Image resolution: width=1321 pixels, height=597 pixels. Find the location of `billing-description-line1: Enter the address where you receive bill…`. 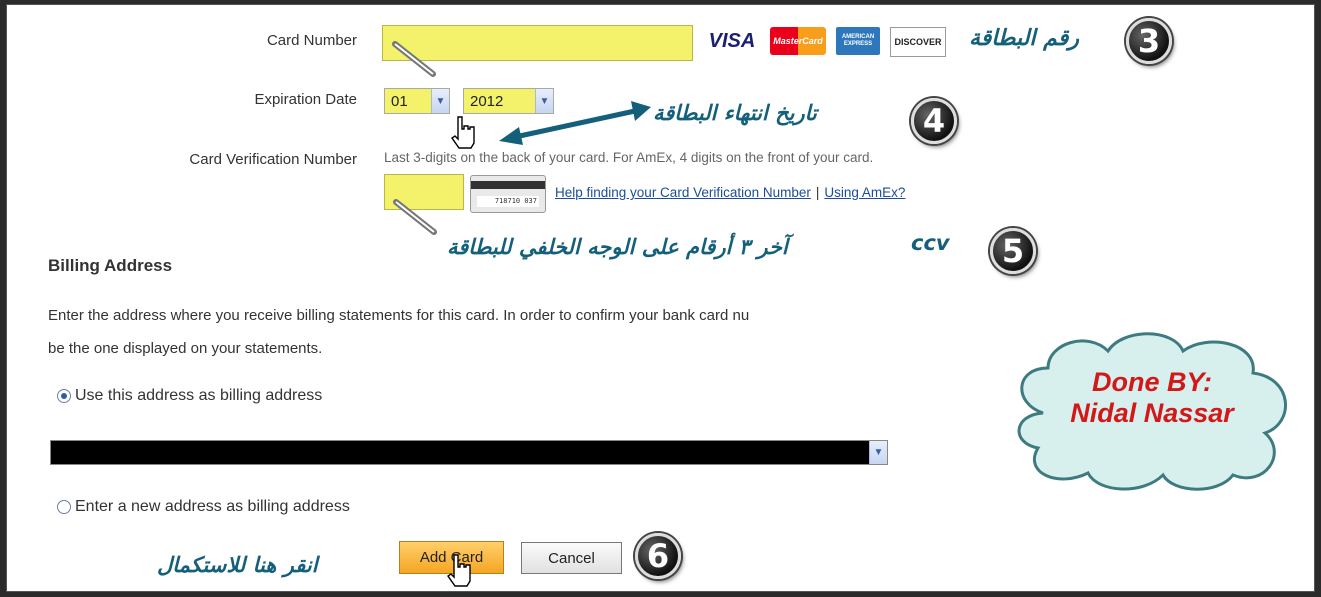

billing-description-line1: Enter the address where you receive bill… is located at coordinates (399, 315).